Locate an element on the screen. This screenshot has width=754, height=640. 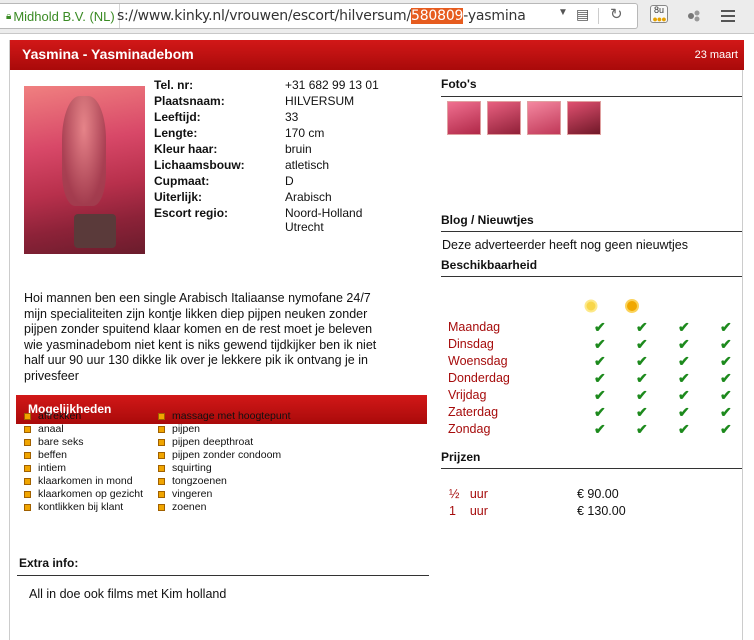
service-label: beffen is located at coordinates (53, 455).